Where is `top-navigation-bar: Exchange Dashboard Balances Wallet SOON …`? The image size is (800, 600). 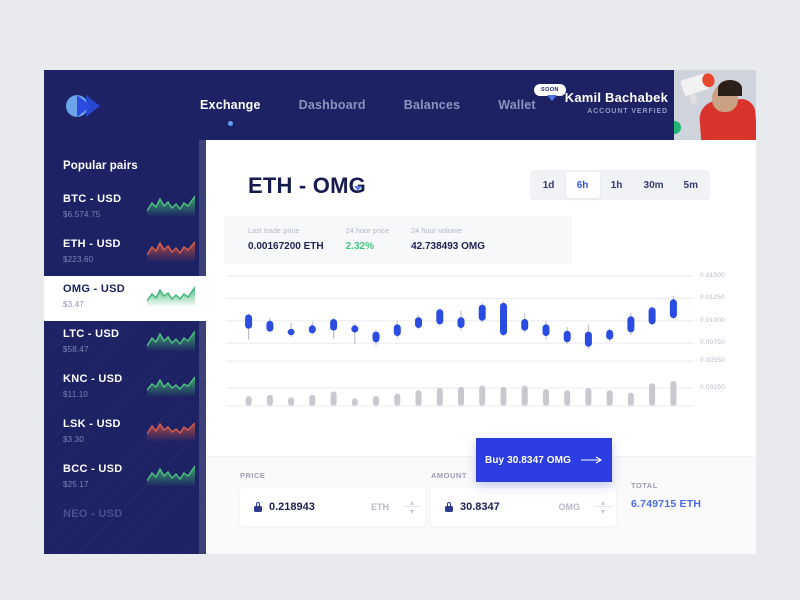 top-navigation-bar: Exchange Dashboard Balances Wallet SOON … is located at coordinates (400, 105).